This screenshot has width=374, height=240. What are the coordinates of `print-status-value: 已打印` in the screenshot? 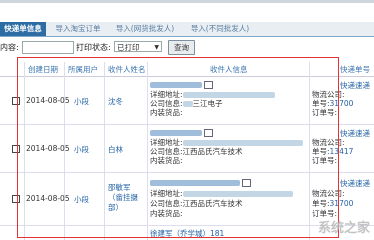 It's located at (128, 47).